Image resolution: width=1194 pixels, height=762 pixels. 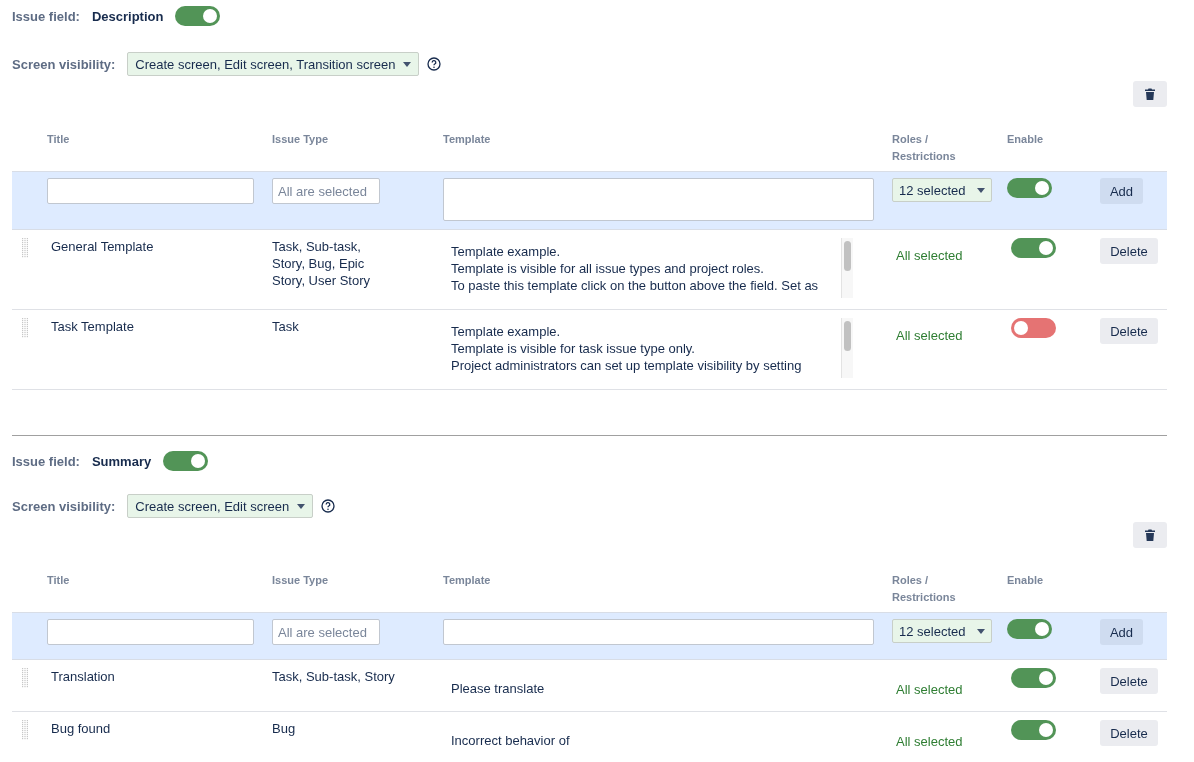 What do you see at coordinates (510, 741) in the screenshot?
I see `template-cell-text: Incorrect behavior of` at bounding box center [510, 741].